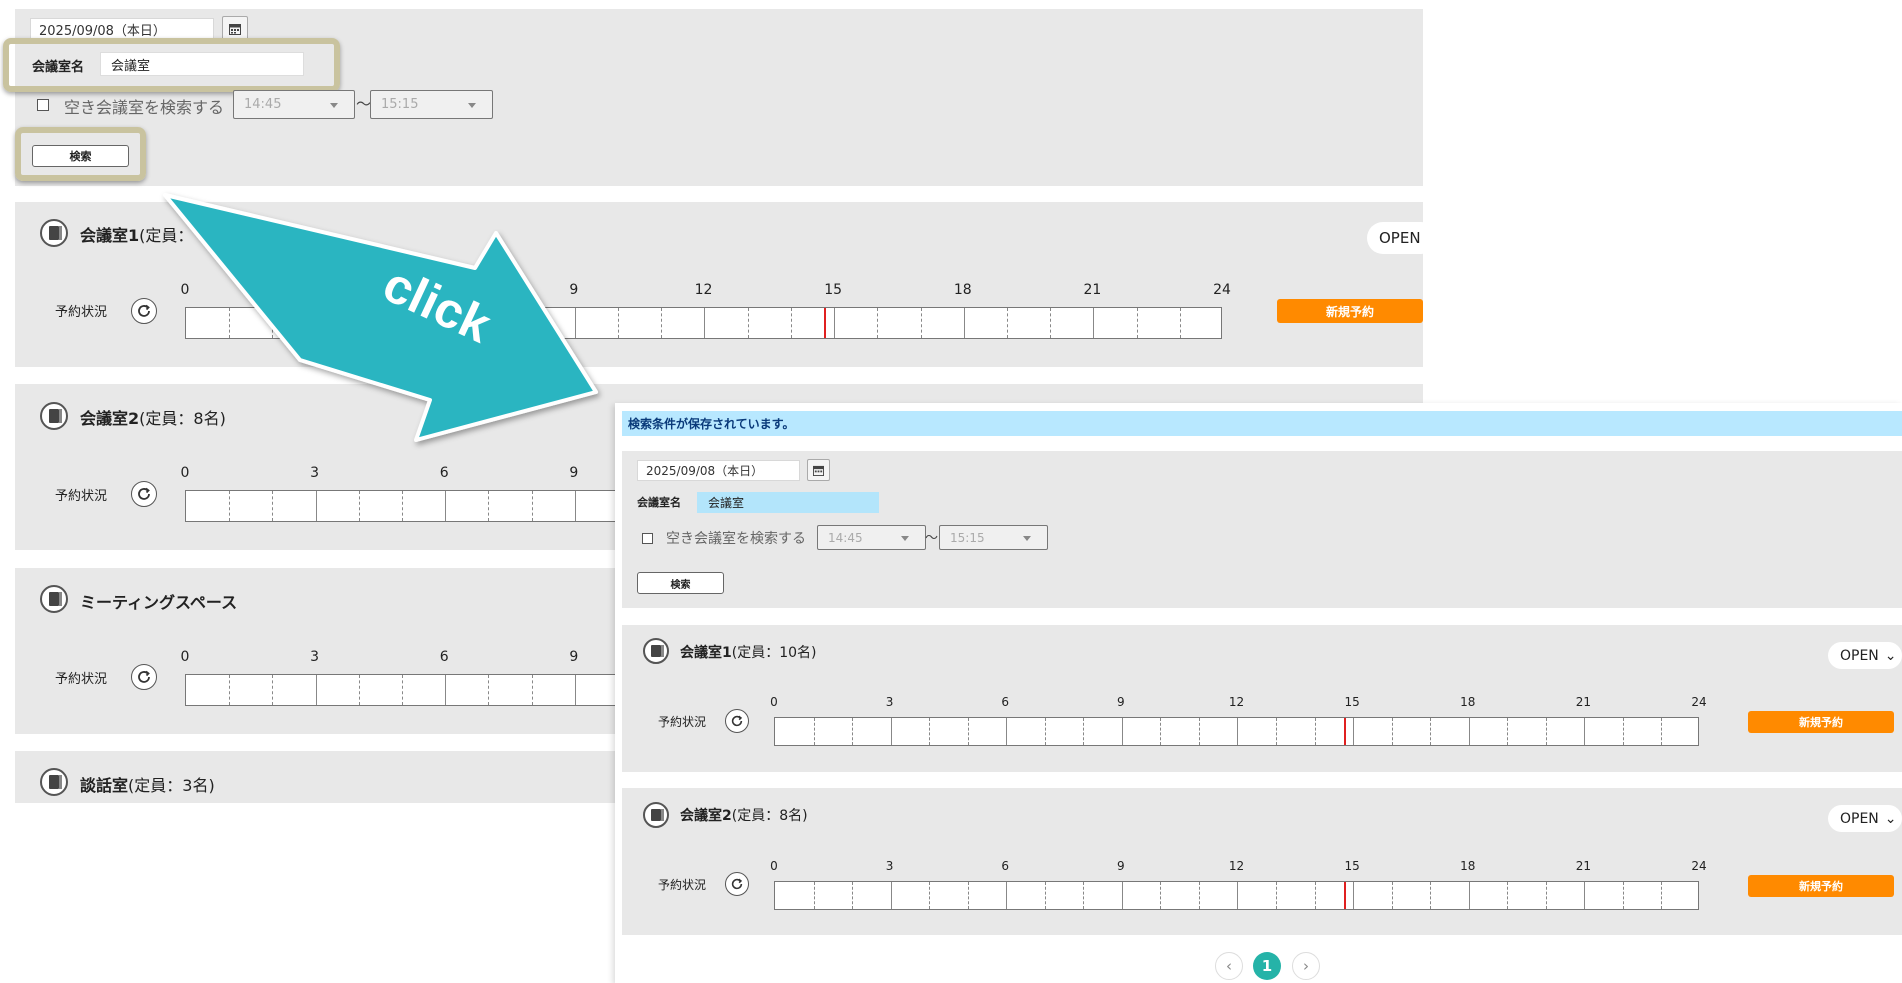  Describe the element at coordinates (1267, 966) in the screenshot. I see `page-1-button: 1` at that location.